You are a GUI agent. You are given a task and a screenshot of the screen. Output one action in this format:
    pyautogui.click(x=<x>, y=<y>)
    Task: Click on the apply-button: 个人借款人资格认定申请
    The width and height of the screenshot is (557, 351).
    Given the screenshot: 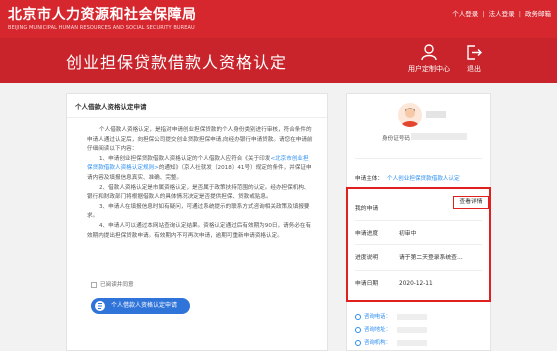 What is the action you would take?
    pyautogui.click(x=140, y=306)
    